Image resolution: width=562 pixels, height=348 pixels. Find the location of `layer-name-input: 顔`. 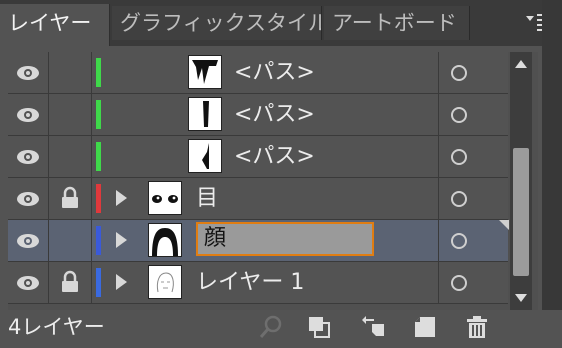

layer-name-input: 顔 is located at coordinates (285, 239).